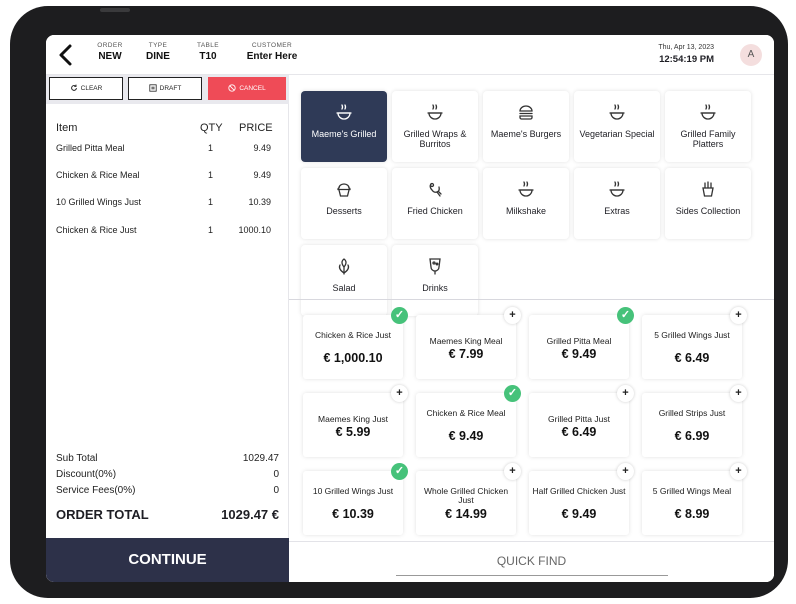 The height and width of the screenshot is (604, 796). What do you see at coordinates (276, 474) in the screenshot?
I see `discount-value: 0` at bounding box center [276, 474].